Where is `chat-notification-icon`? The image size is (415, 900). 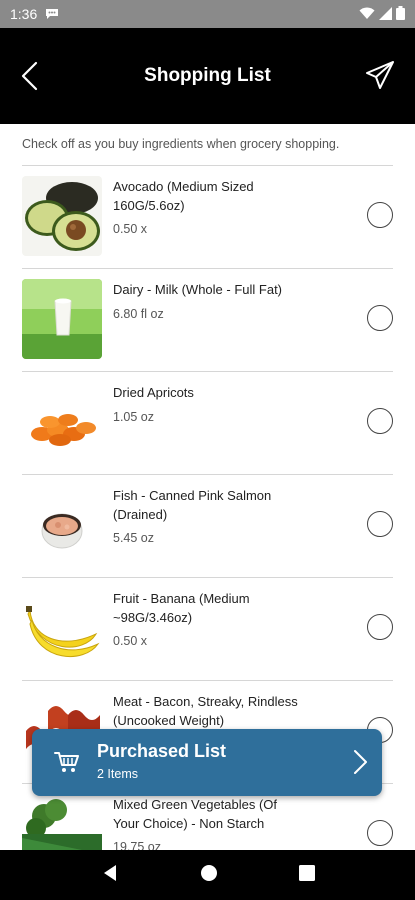
chat-notification-icon is located at coordinates (52, 14).